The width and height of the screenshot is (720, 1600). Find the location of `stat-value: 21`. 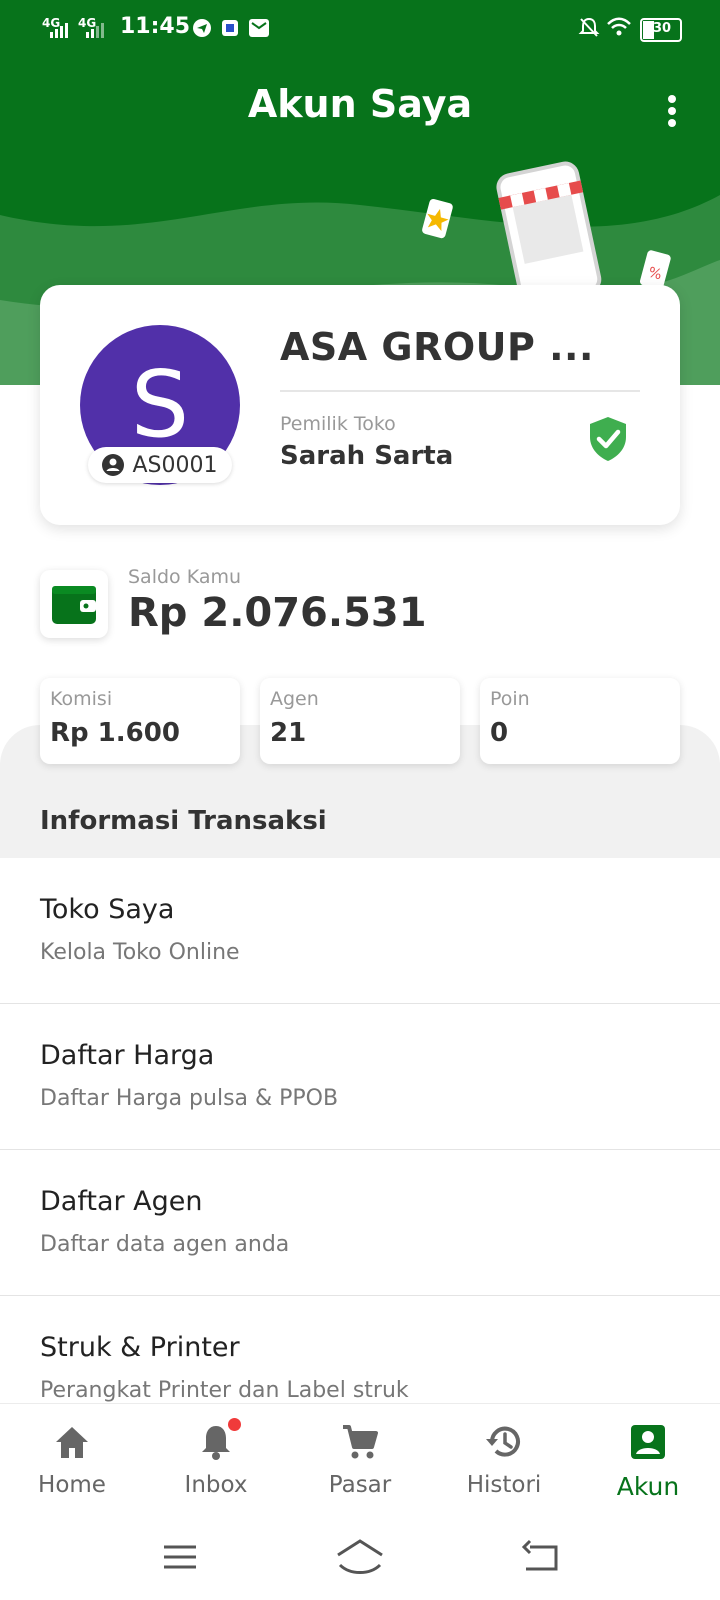

stat-value: 21 is located at coordinates (288, 733).